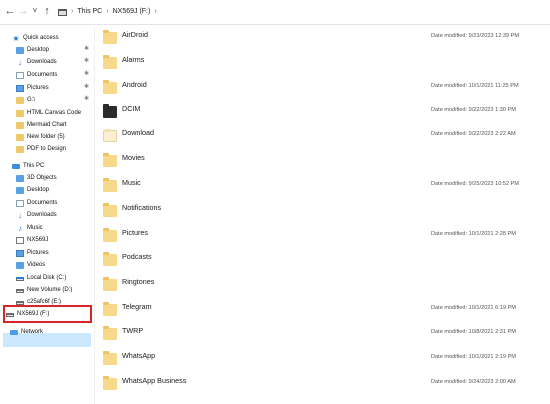 The image size is (550, 404). Describe the element at coordinates (23, 11) in the screenshot. I see `forward-arrow-icon: →` at that location.